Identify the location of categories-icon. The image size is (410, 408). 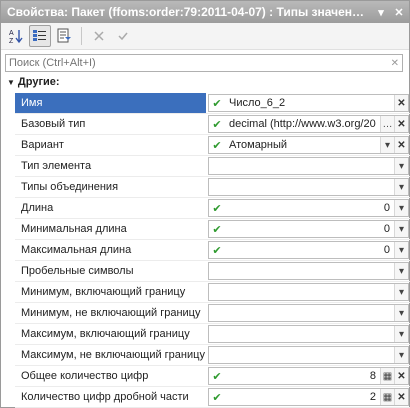
(40, 36).